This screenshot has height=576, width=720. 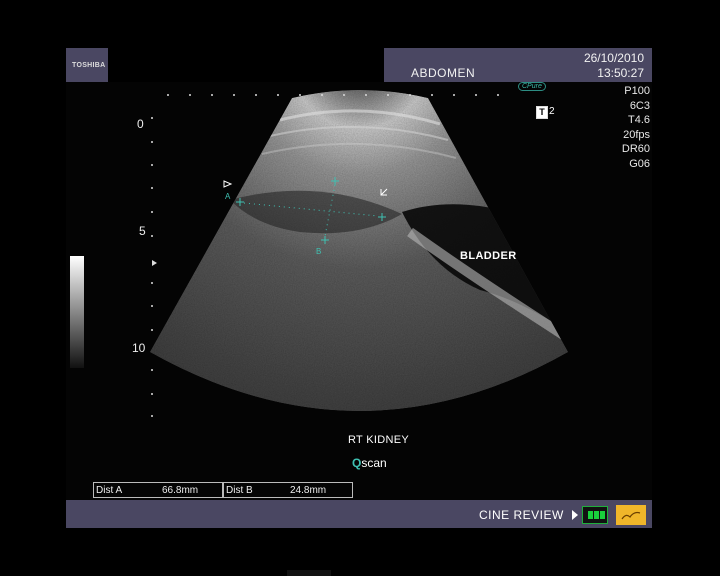 What do you see at coordinates (357, 463) in the screenshot?
I see `qscan-q: Q` at bounding box center [357, 463].